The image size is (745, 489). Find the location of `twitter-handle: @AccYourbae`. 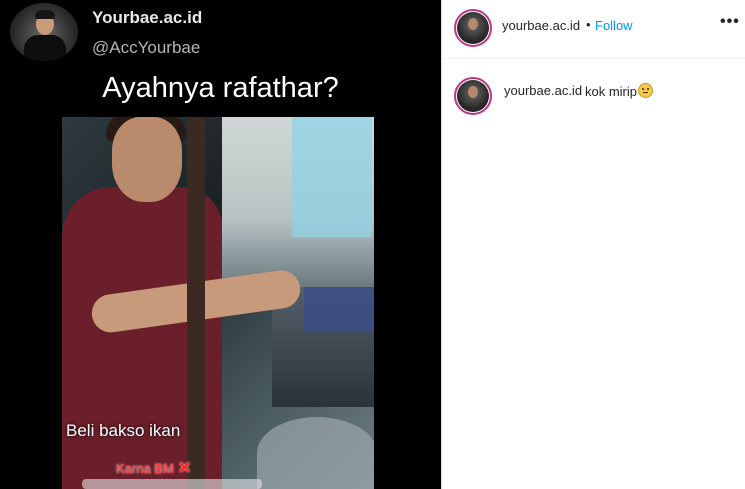

twitter-handle: @AccYourbae is located at coordinates (146, 47).